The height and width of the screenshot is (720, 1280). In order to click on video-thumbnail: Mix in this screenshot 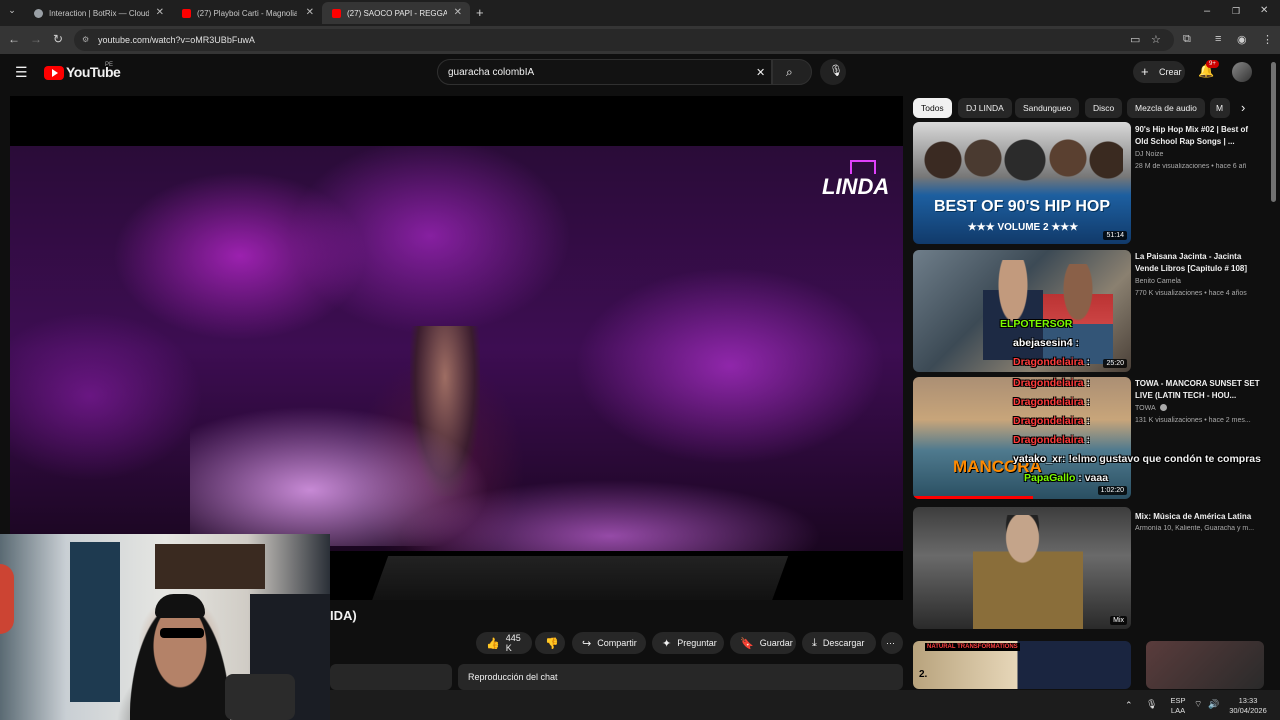, I will do `click(1022, 568)`.